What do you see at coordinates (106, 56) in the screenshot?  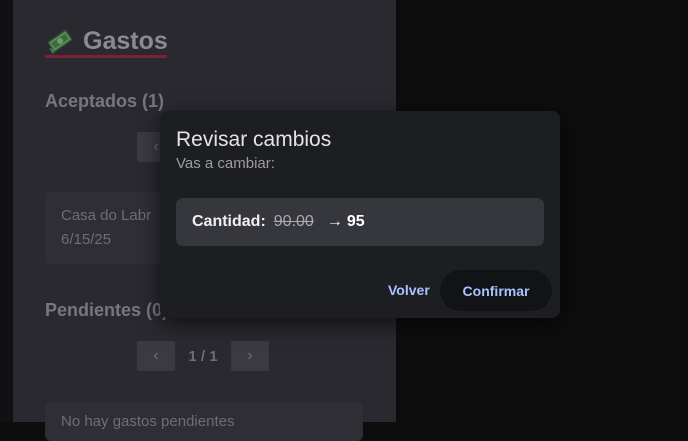 I see `title-underline` at bounding box center [106, 56].